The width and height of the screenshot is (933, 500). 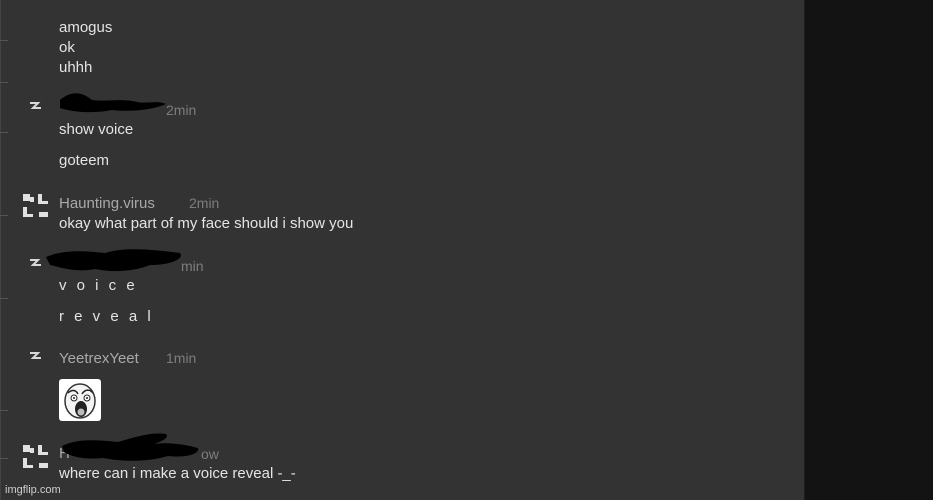 I want to click on message-text: v o i c e, so click(x=98, y=285).